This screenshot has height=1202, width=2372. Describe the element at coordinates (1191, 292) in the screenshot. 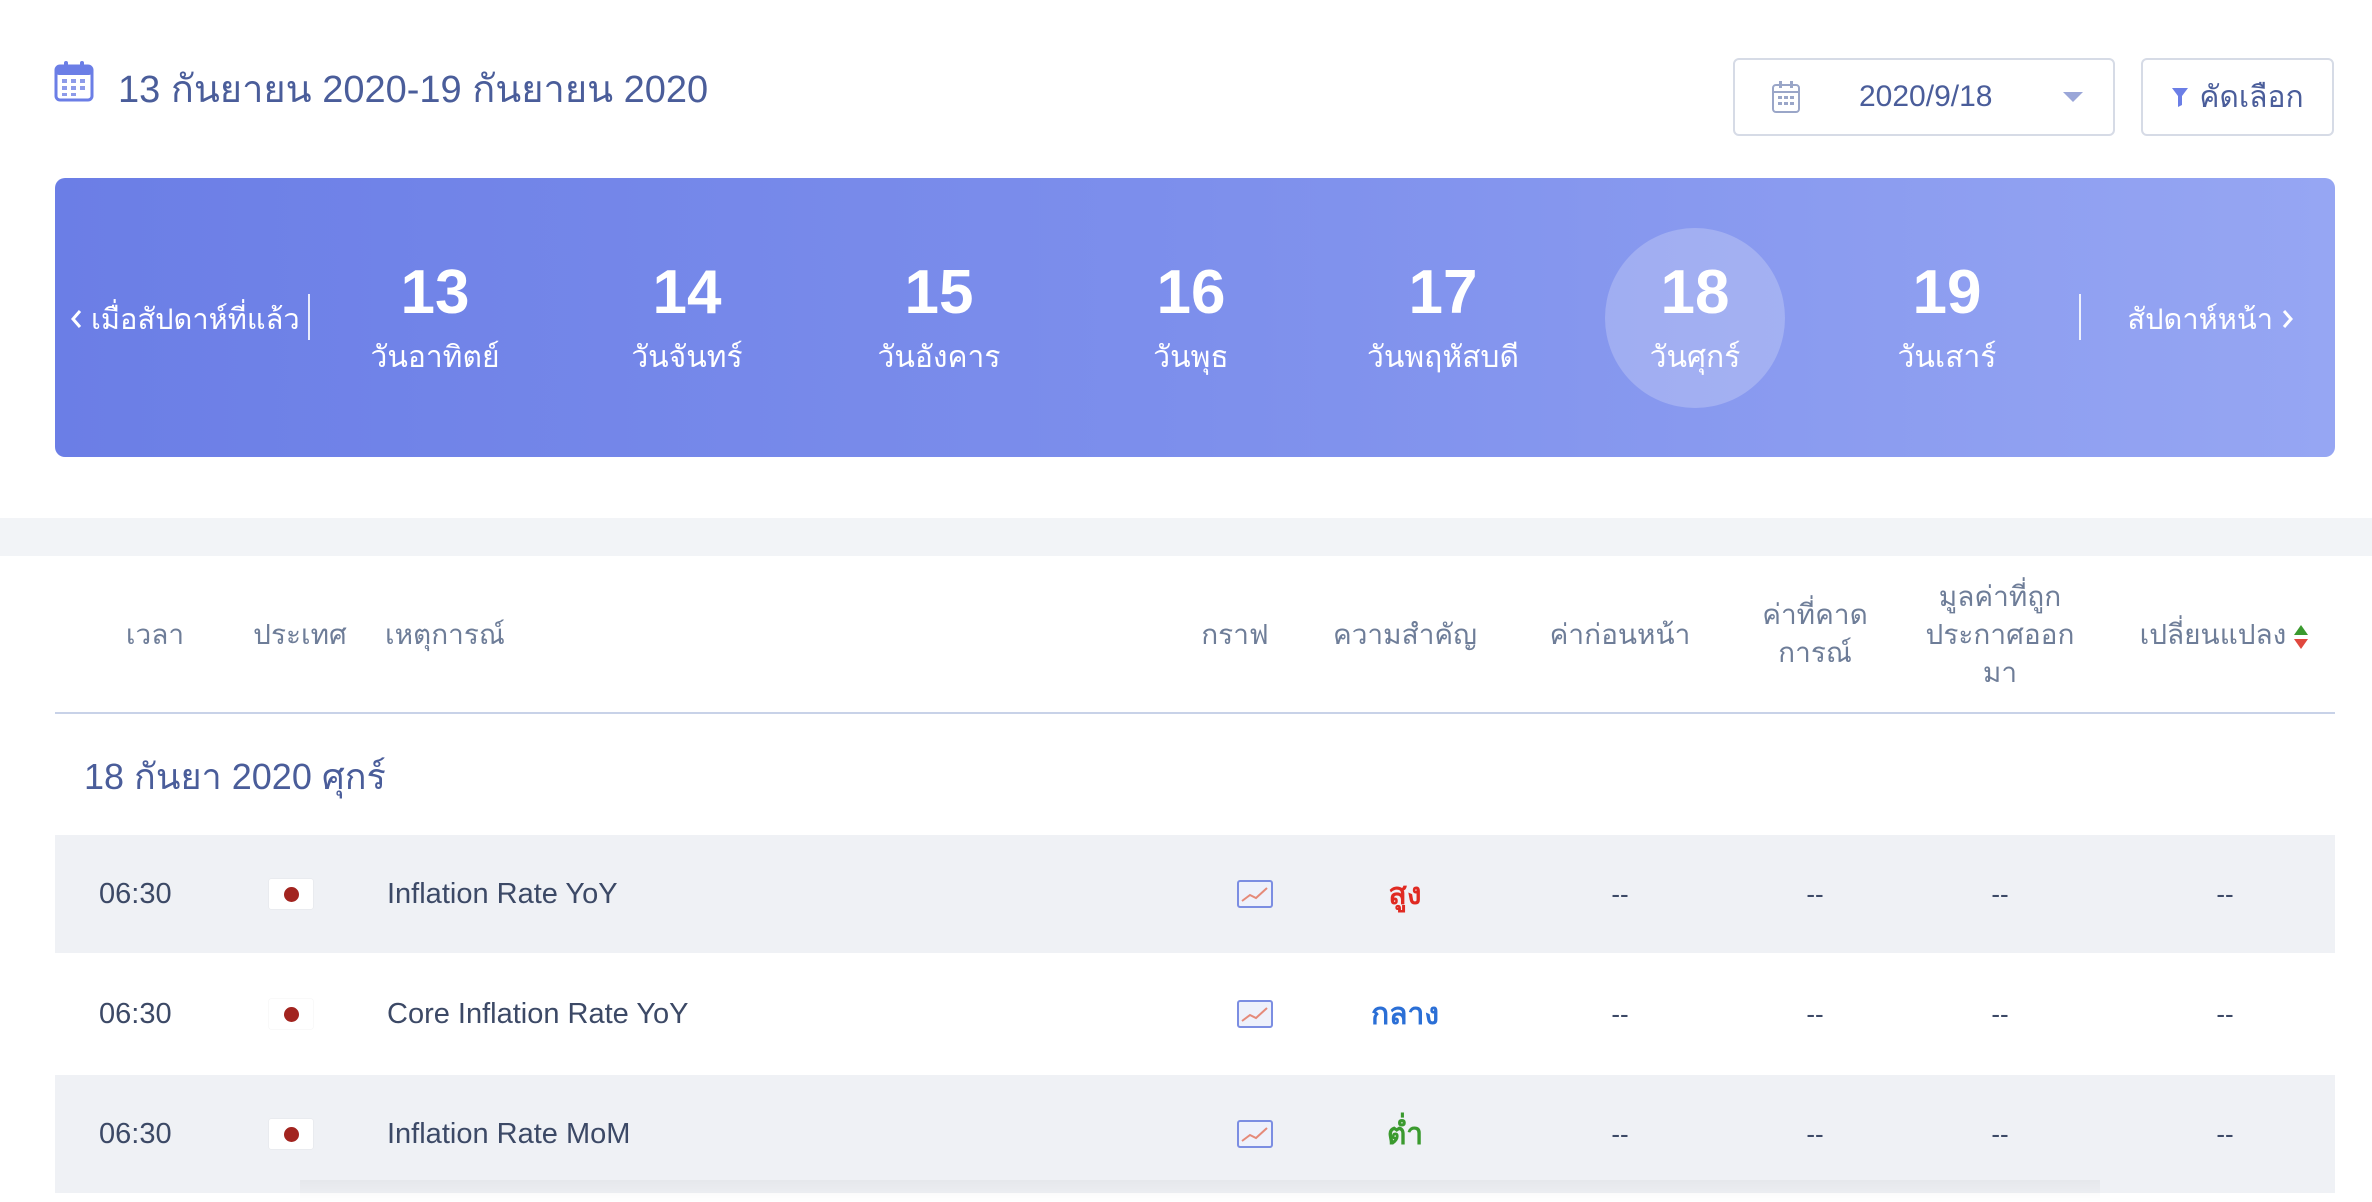

I see `day-number: 16` at that location.